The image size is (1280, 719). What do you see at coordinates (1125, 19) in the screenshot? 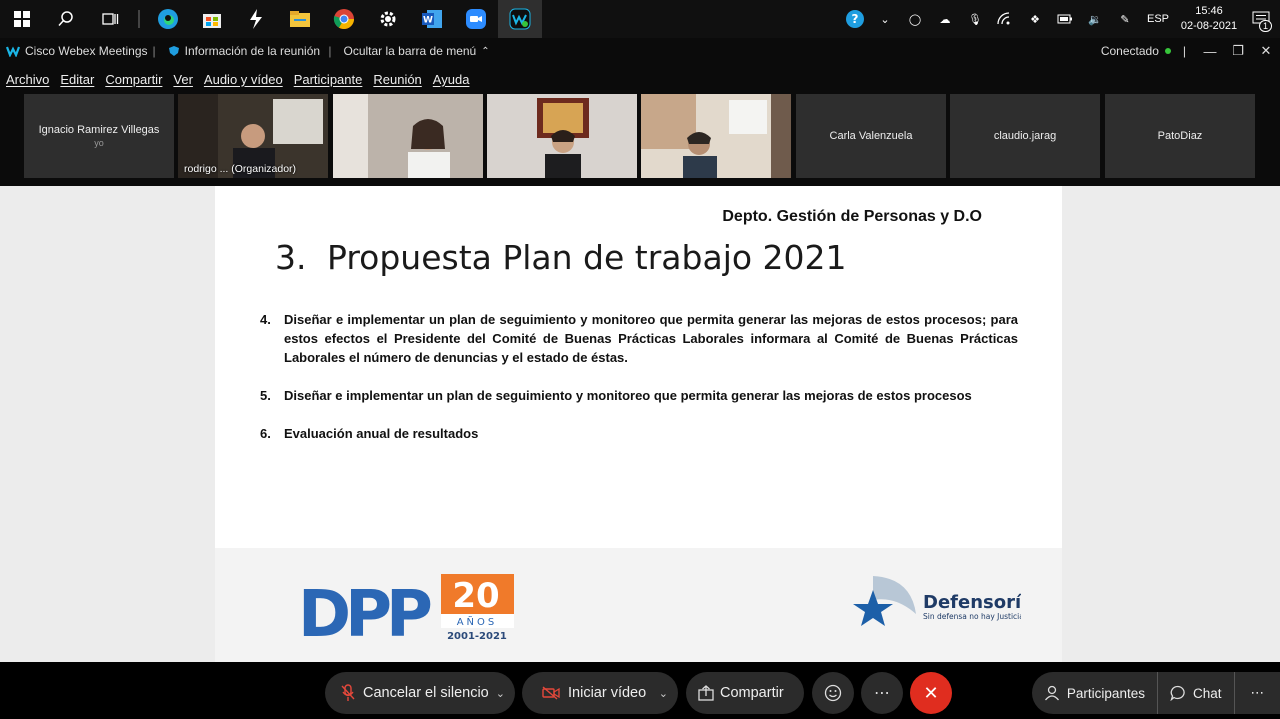
I see `pen-icon: ✎` at bounding box center [1125, 19].